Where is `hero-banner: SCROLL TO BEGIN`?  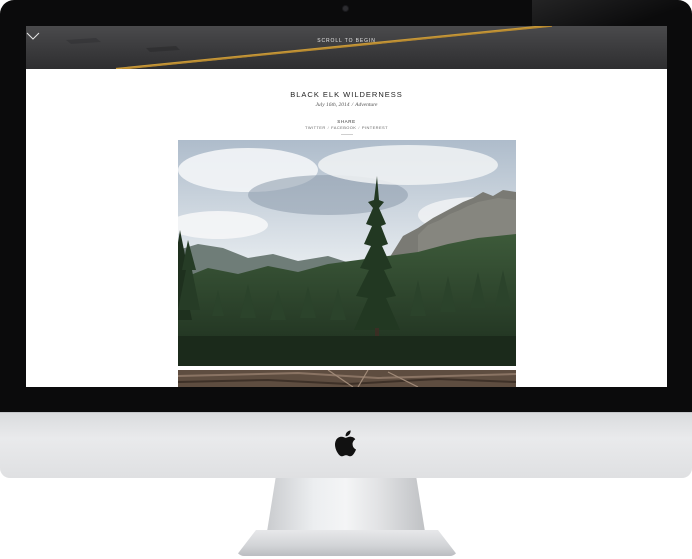
hero-banner: SCROLL TO BEGIN is located at coordinates (346, 47).